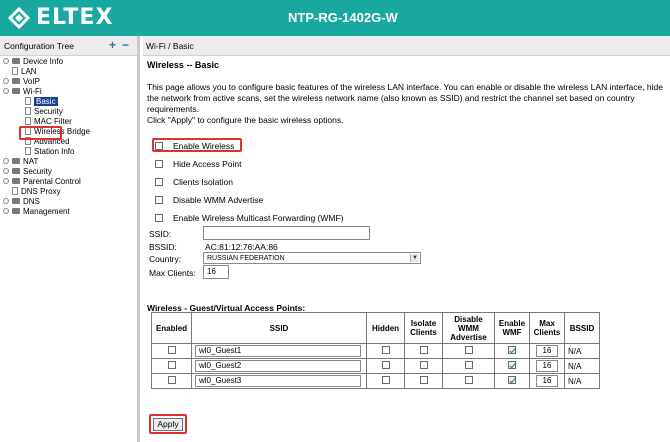  What do you see at coordinates (512, 380) in the screenshot?
I see `guest3-enable-wmf-checkbox` at bounding box center [512, 380].